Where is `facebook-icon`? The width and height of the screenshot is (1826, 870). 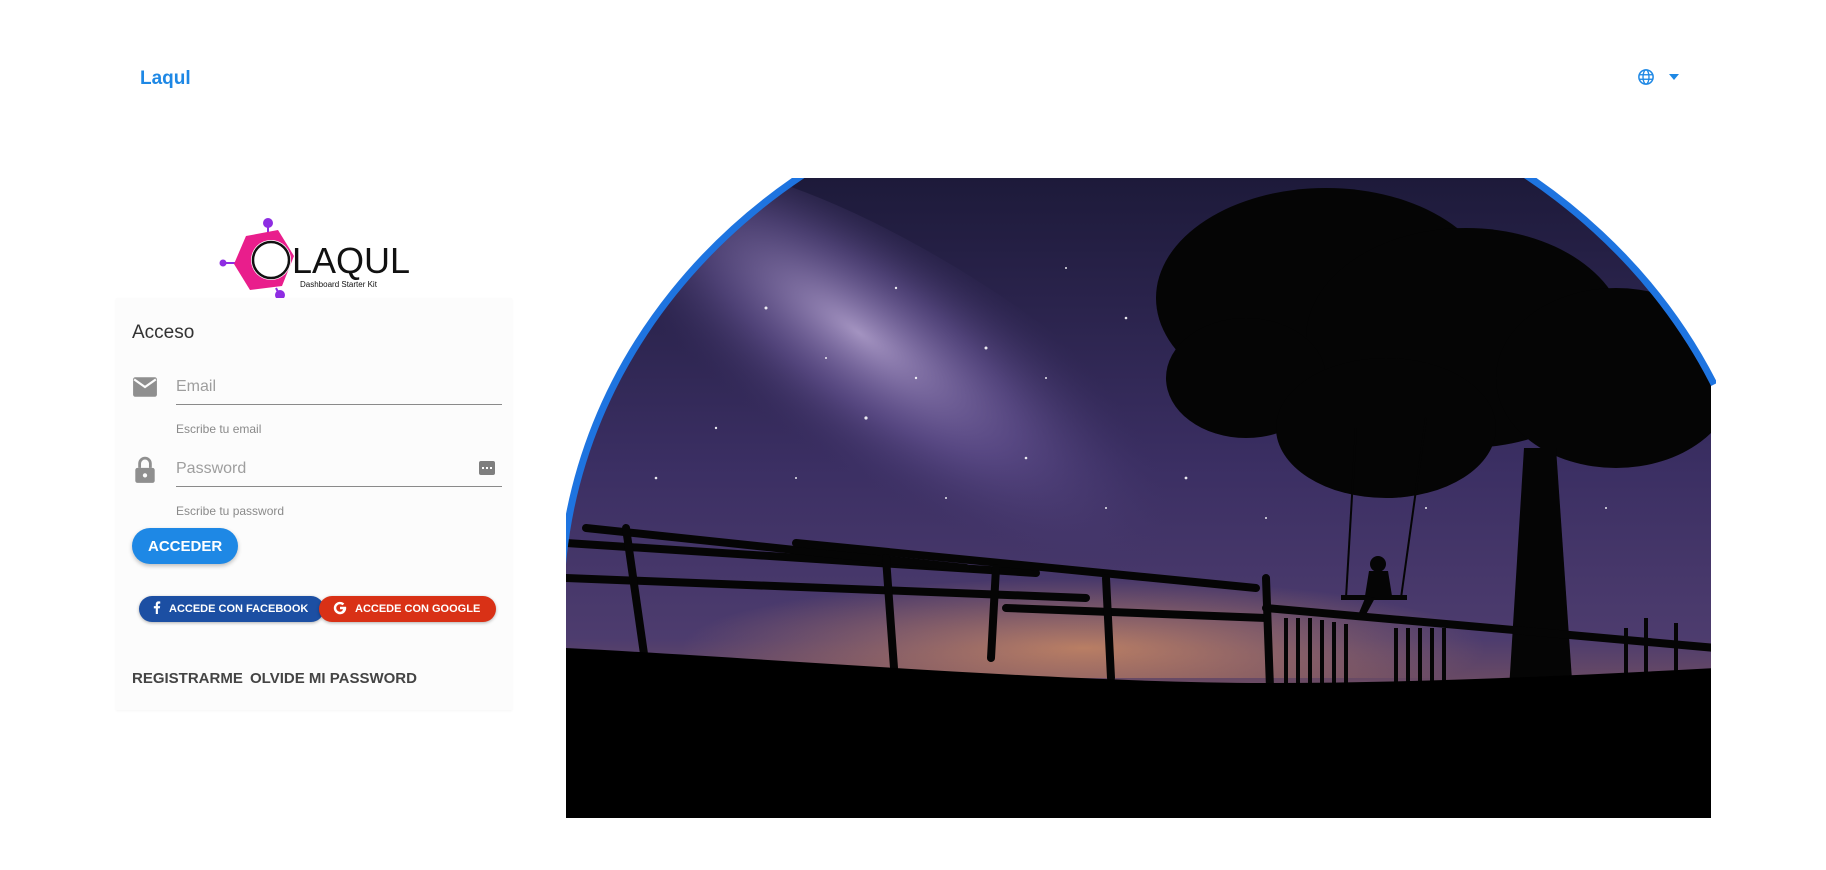 facebook-icon is located at coordinates (157, 609).